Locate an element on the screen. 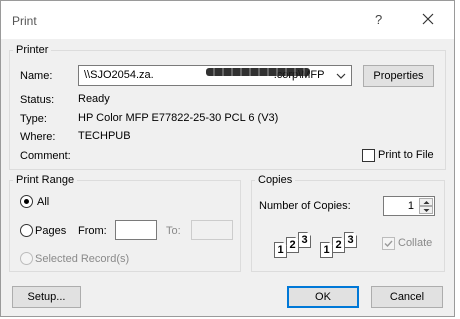 This screenshot has height=319, width=460. close-button is located at coordinates (428, 19).